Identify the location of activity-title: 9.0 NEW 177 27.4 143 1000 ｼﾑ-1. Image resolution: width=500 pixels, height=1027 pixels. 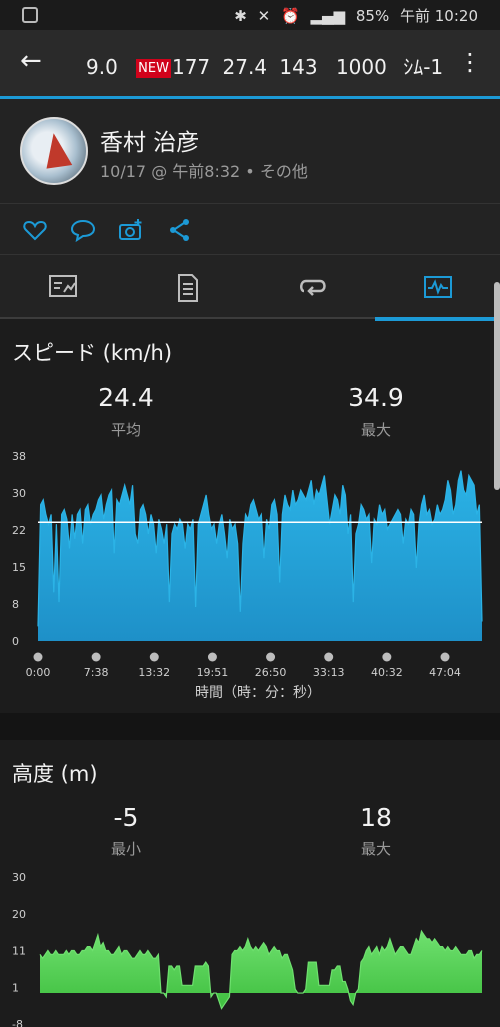
(264, 65).